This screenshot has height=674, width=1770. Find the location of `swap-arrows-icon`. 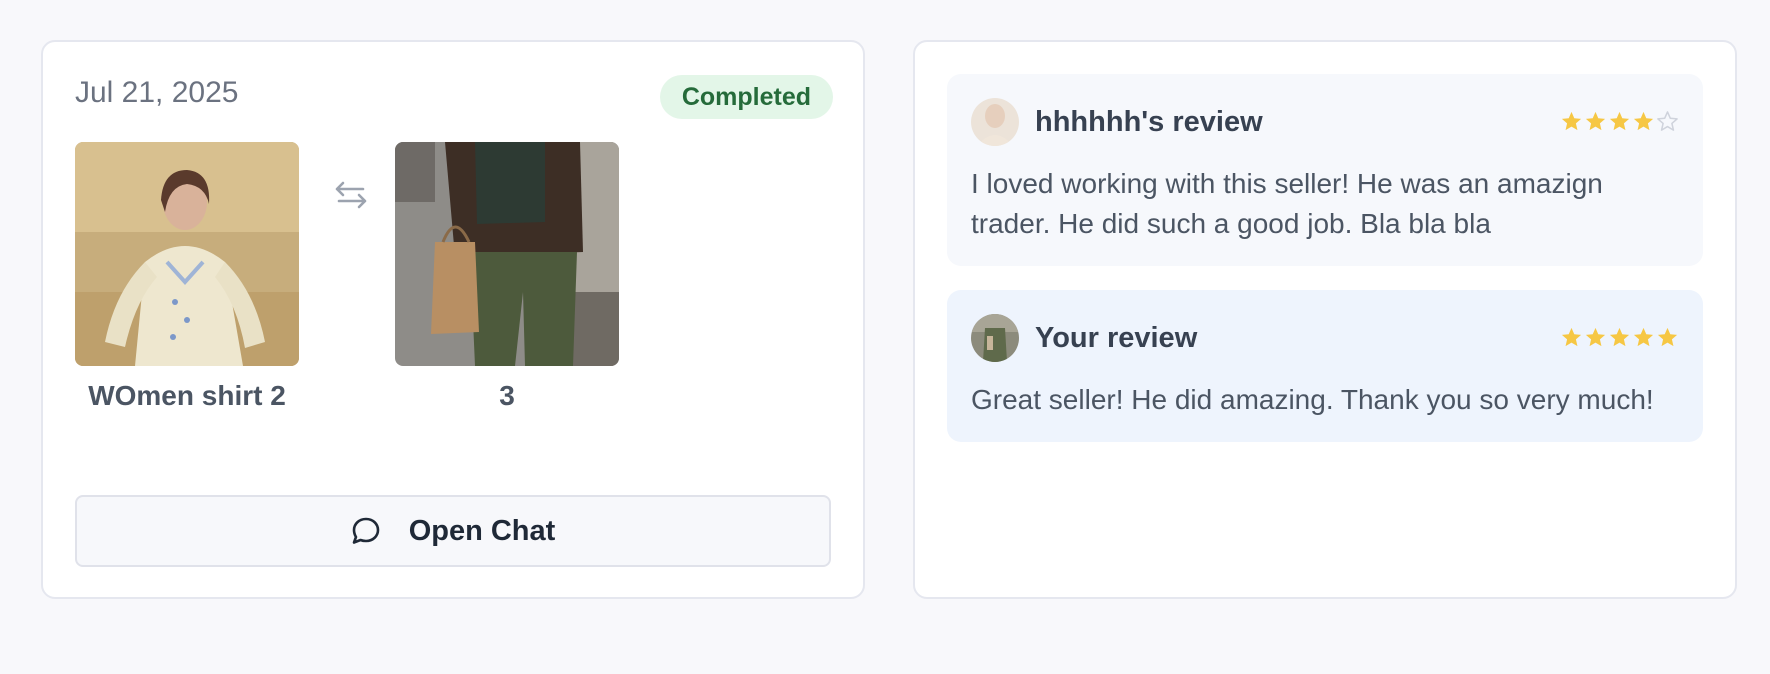

swap-arrows-icon is located at coordinates (351, 195).